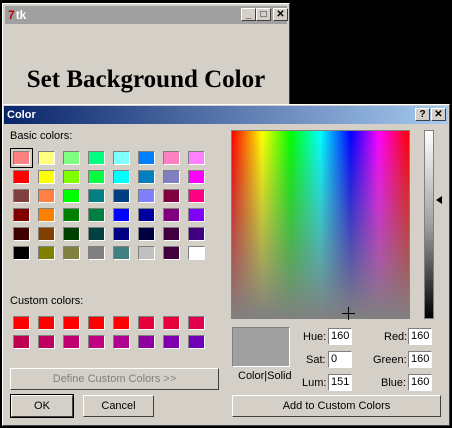 This screenshot has height=428, width=452. Describe the element at coordinates (114, 379) in the screenshot. I see `define-custom-colors-button: Define Custom Colors >>` at that location.